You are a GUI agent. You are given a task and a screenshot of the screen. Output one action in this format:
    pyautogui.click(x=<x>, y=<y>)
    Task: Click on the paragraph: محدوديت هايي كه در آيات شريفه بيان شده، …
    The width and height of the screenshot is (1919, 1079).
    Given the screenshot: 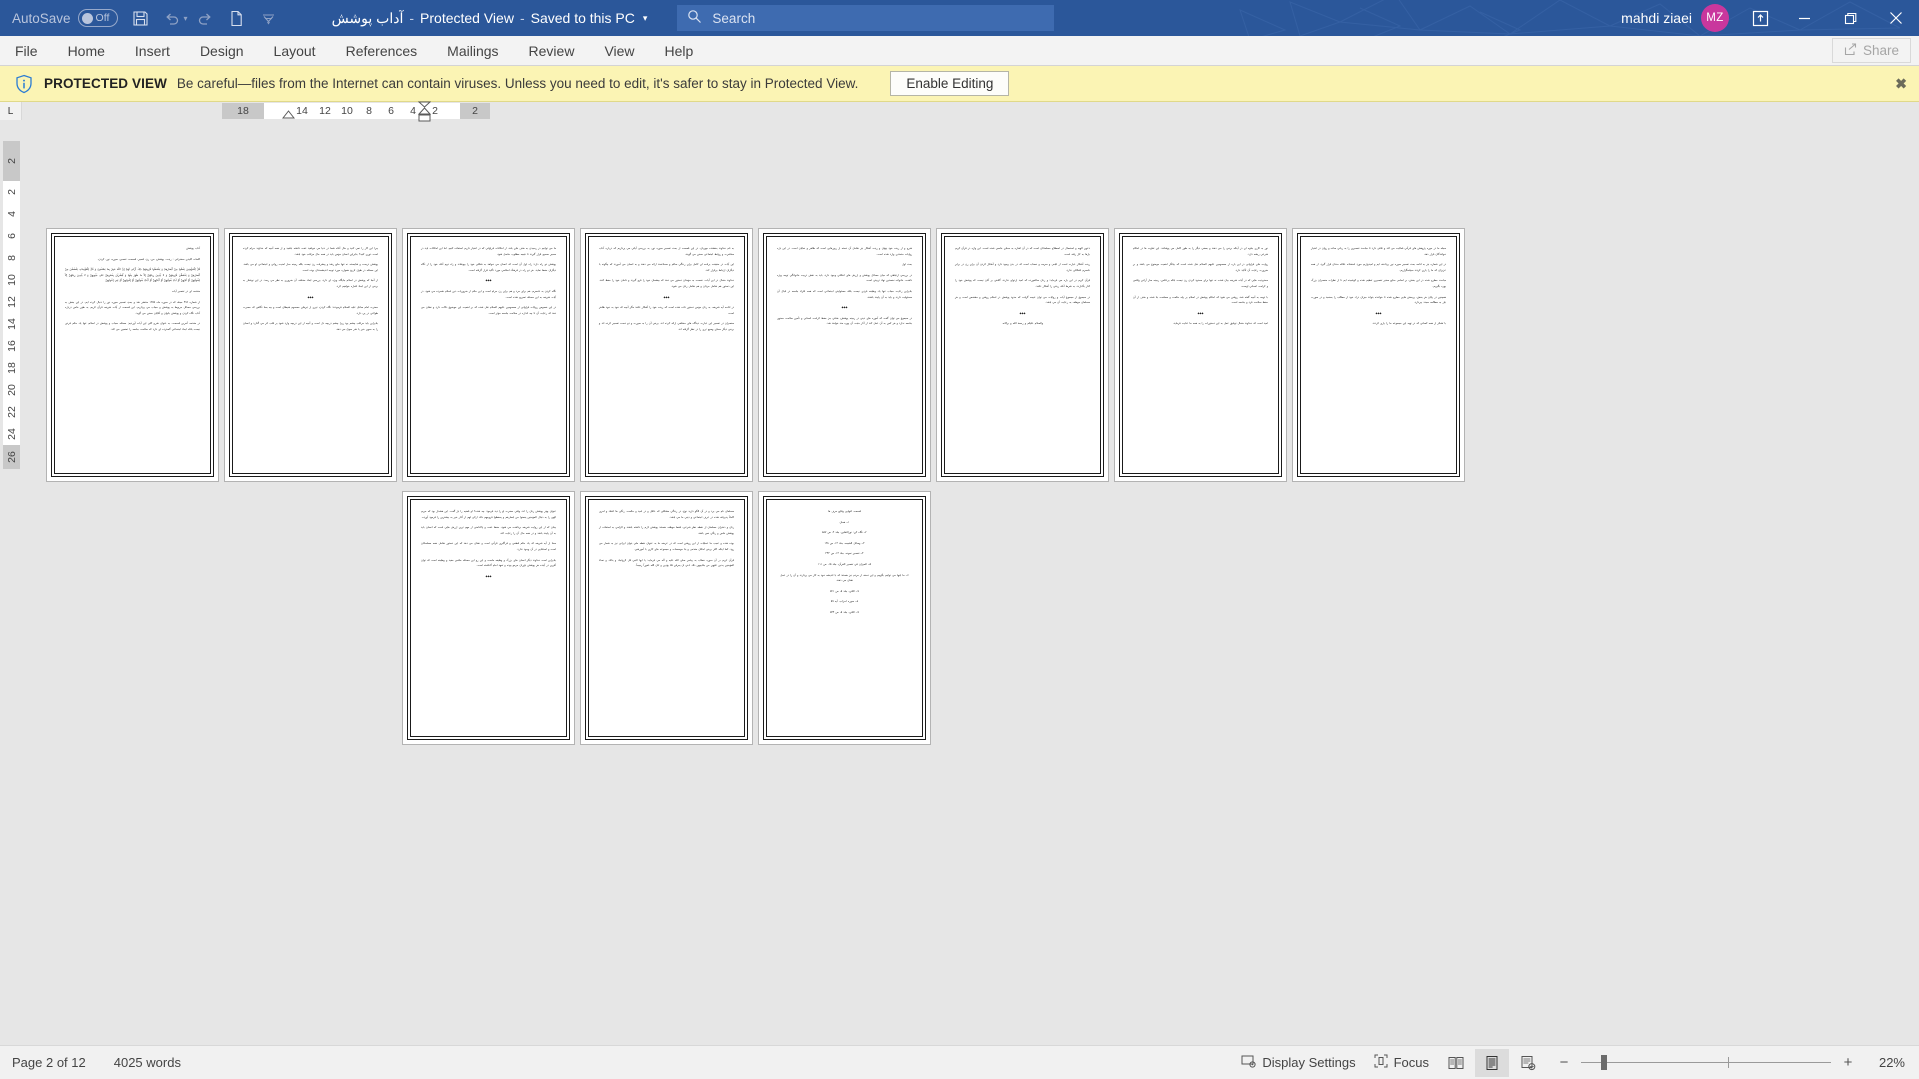 What is the action you would take?
    pyautogui.click(x=1200, y=283)
    